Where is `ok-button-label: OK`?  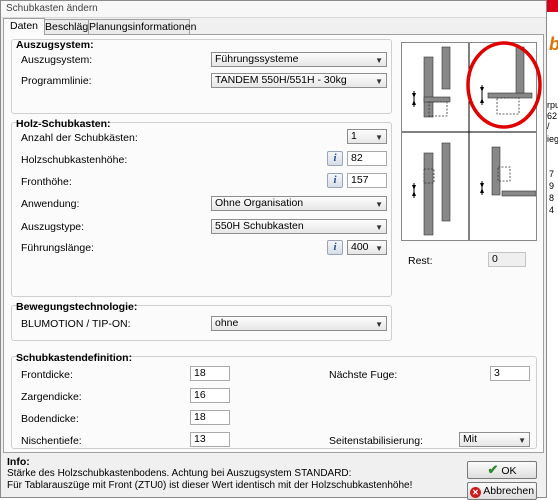
ok-button-label: OK is located at coordinates (509, 471).